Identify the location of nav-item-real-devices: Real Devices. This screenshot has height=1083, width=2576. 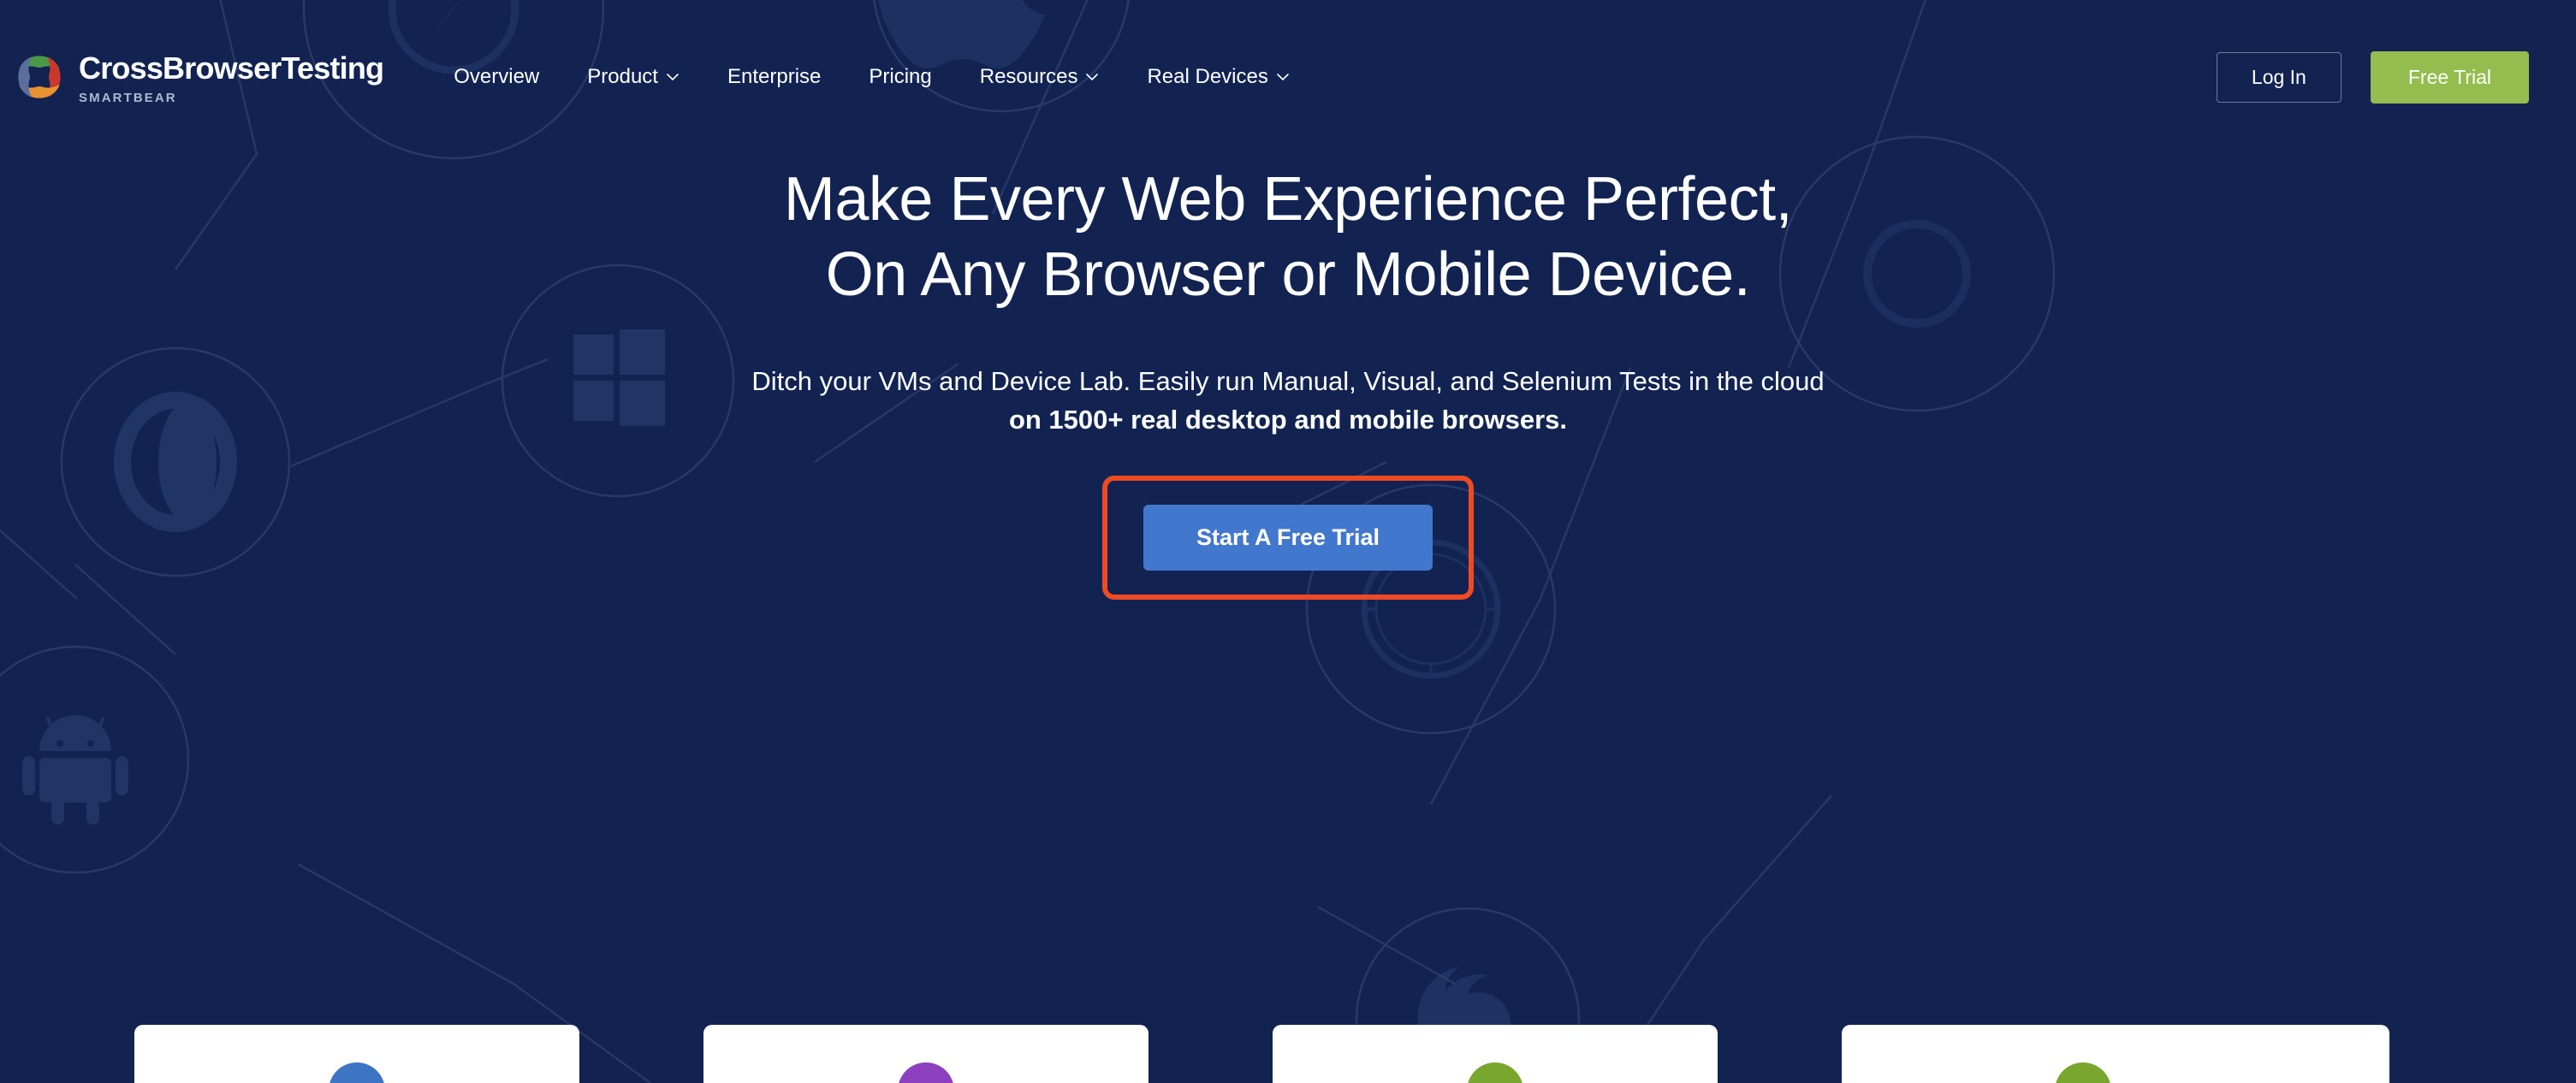
(1218, 77).